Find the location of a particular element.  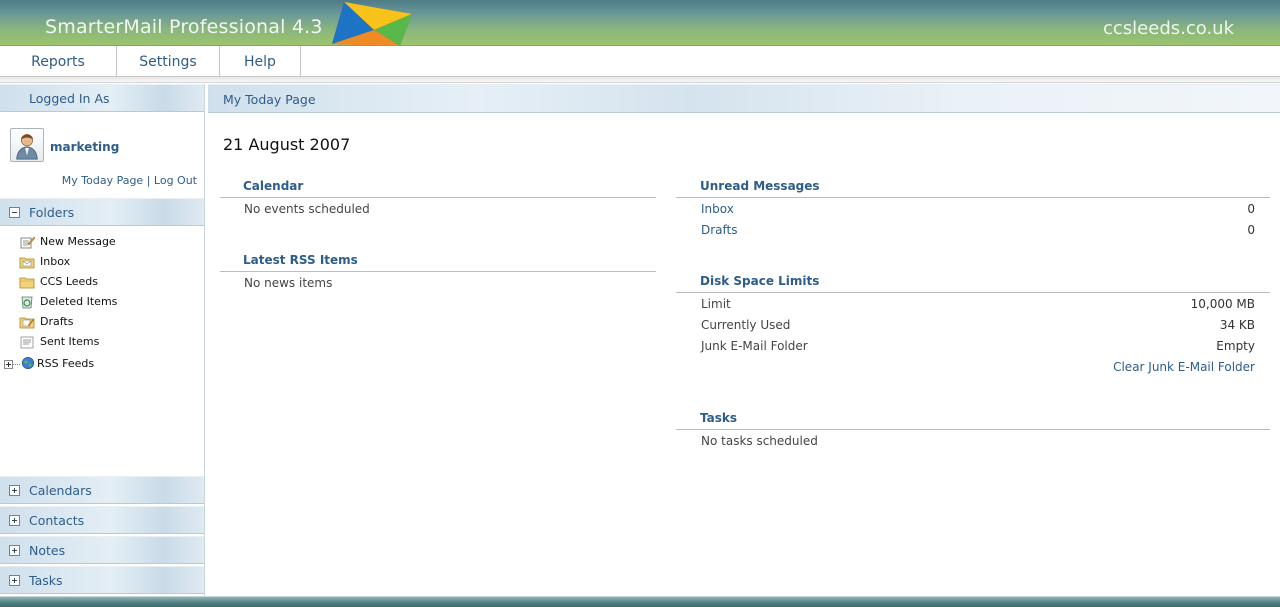

nav-settings: Settings is located at coordinates (168, 61).